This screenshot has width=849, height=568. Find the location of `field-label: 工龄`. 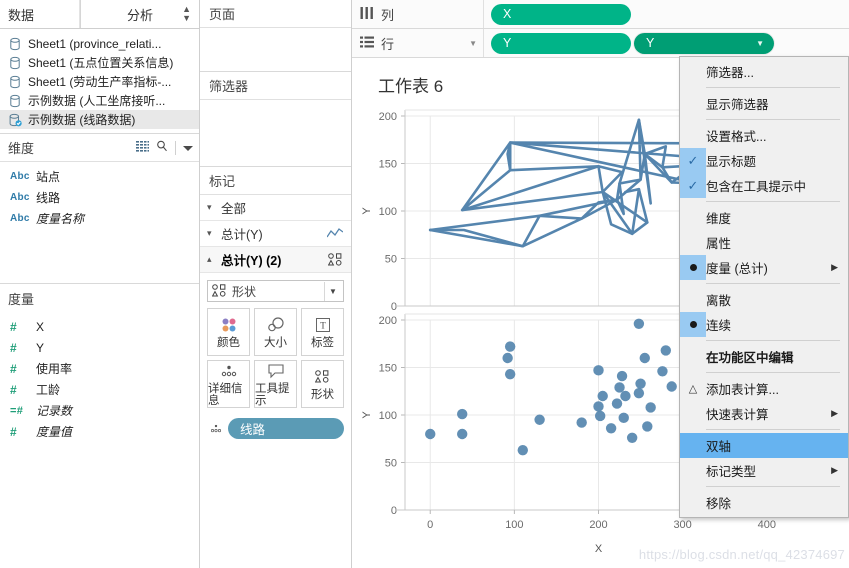

field-label: 工龄 is located at coordinates (48, 390).